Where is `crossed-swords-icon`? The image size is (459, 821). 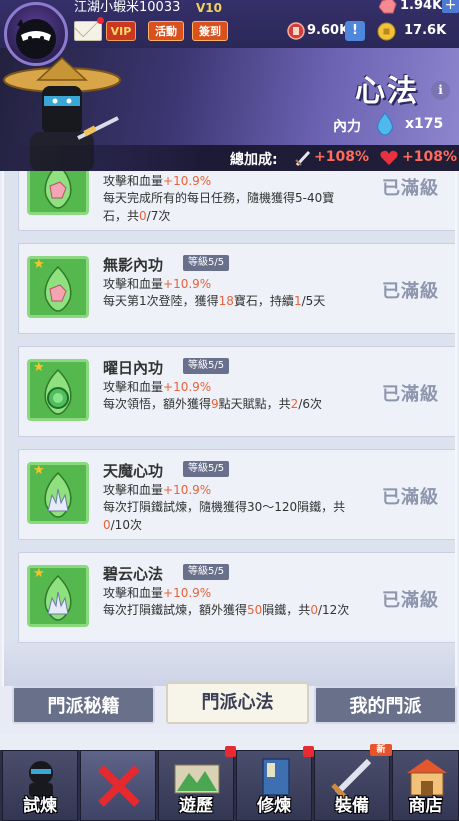
crossed-swords-icon is located at coordinates (119, 786).